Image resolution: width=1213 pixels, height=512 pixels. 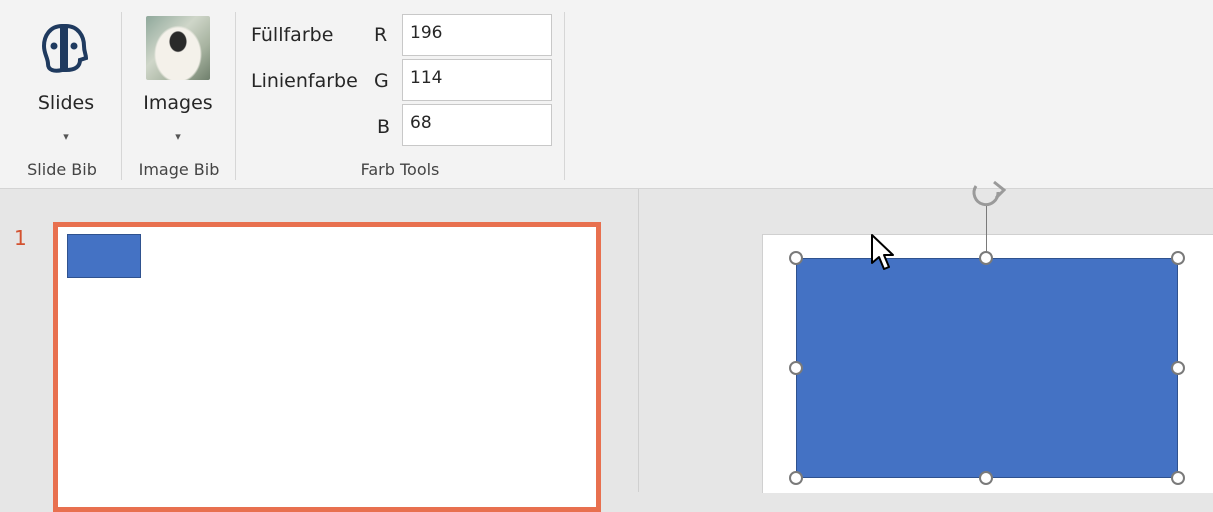 I want to click on g-label: G, so click(x=381, y=81).